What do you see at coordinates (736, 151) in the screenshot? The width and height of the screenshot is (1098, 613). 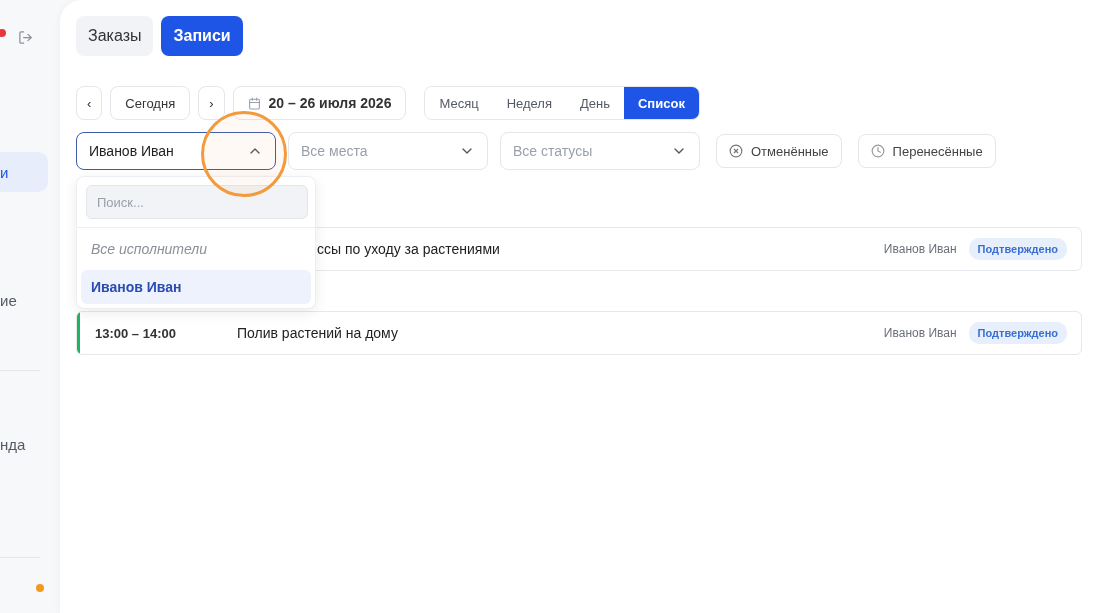 I see `cancel-circle-icon` at bounding box center [736, 151].